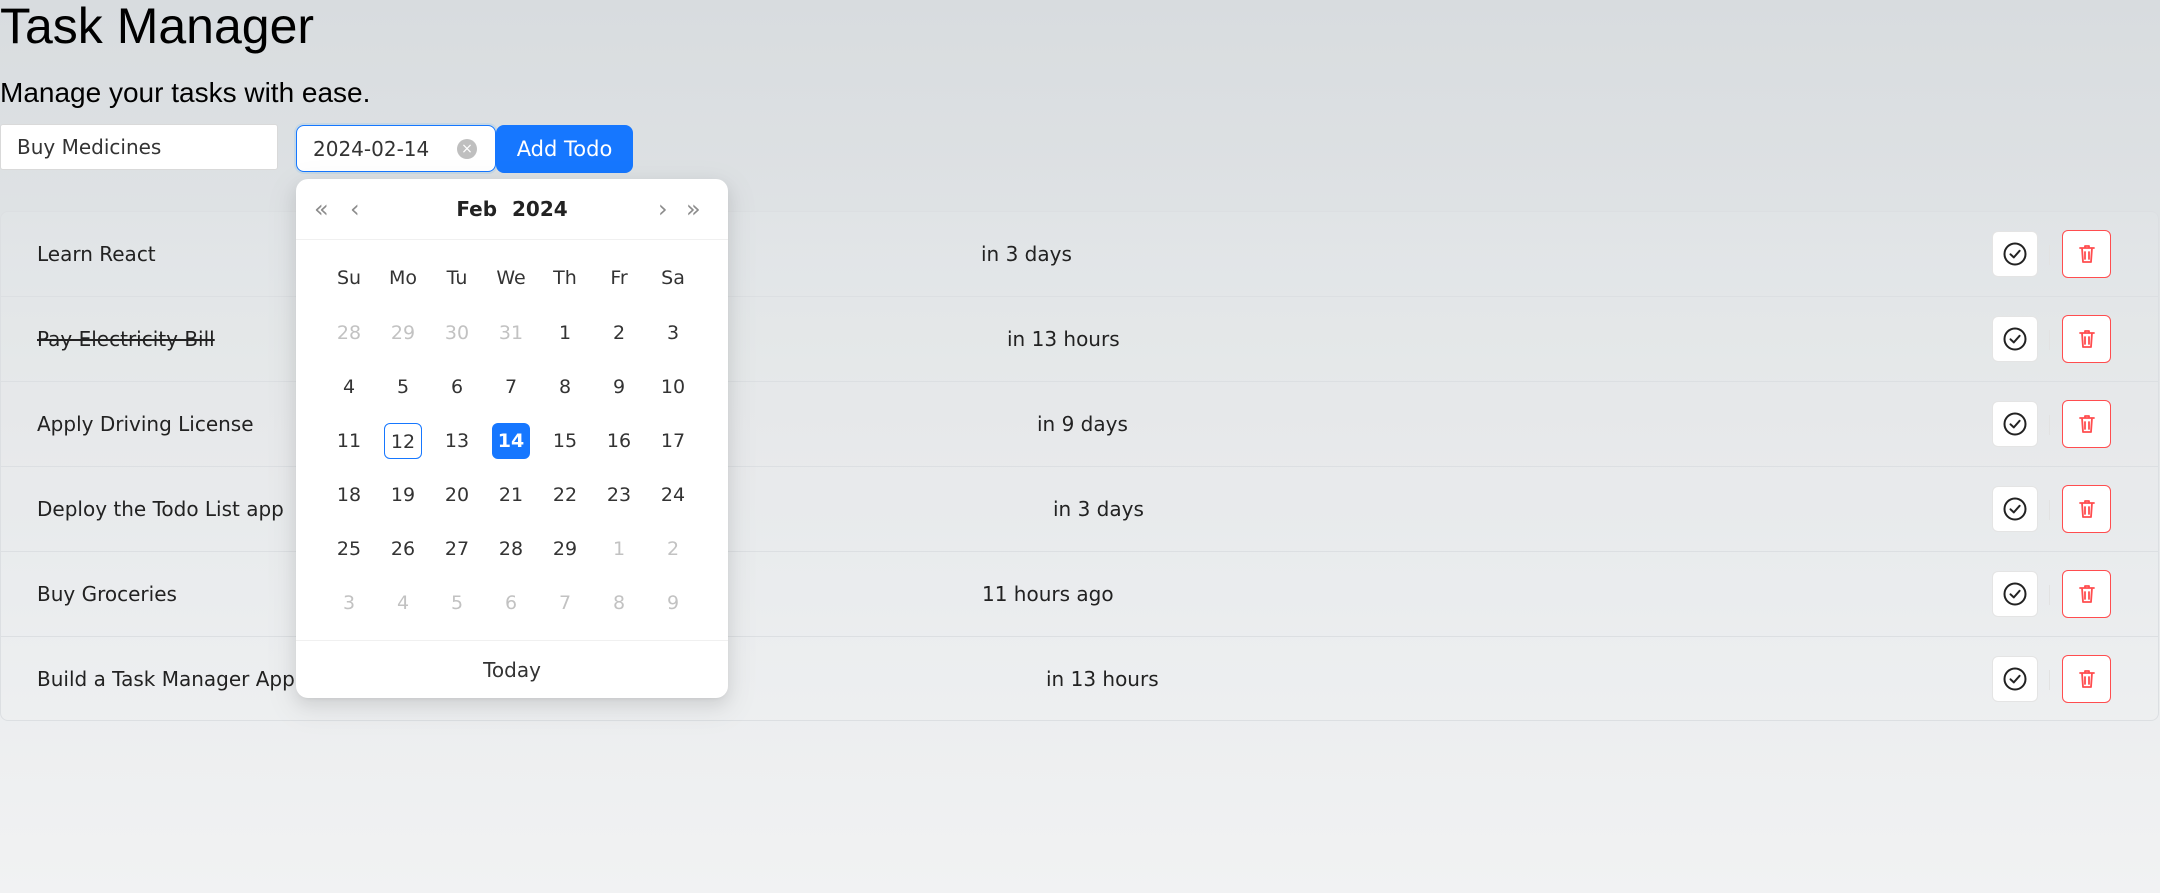 The height and width of the screenshot is (893, 2160). I want to click on todo-title: Buy Groceries, so click(107, 594).